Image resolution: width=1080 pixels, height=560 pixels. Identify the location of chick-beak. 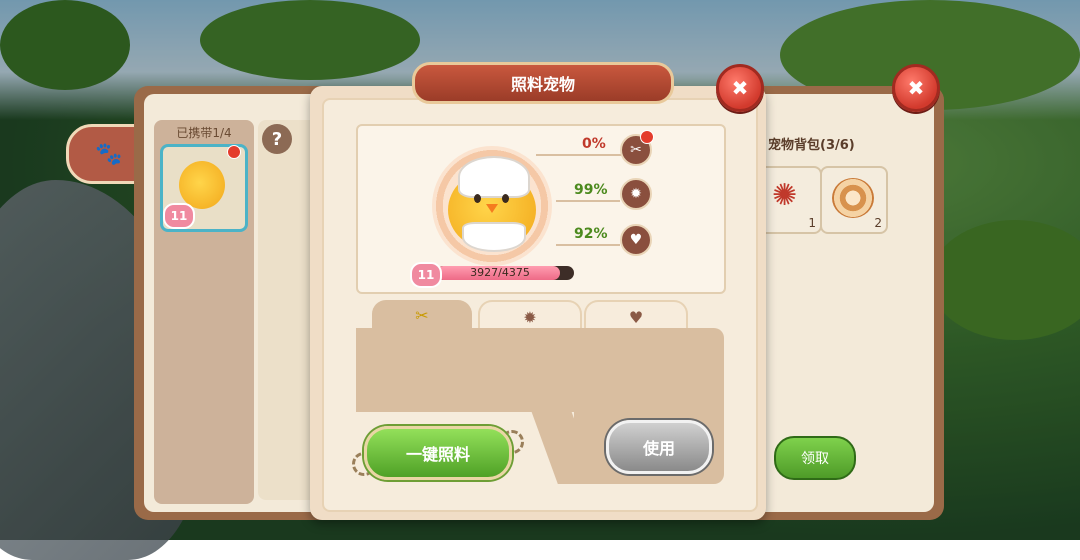
(492, 208).